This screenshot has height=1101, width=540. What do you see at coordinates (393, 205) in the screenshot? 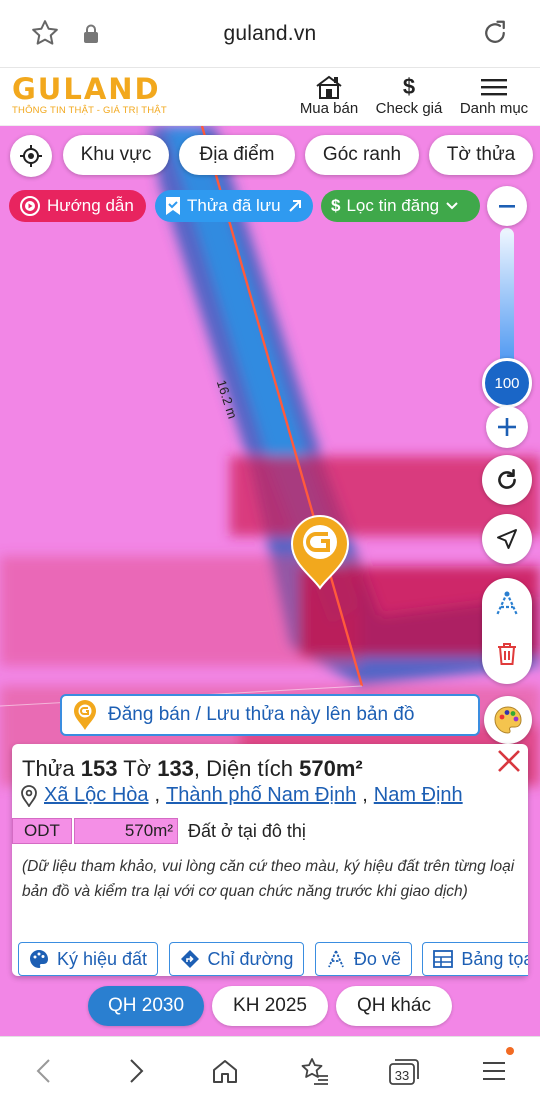
I see `filter-label: Lọc tin đăng` at bounding box center [393, 205].